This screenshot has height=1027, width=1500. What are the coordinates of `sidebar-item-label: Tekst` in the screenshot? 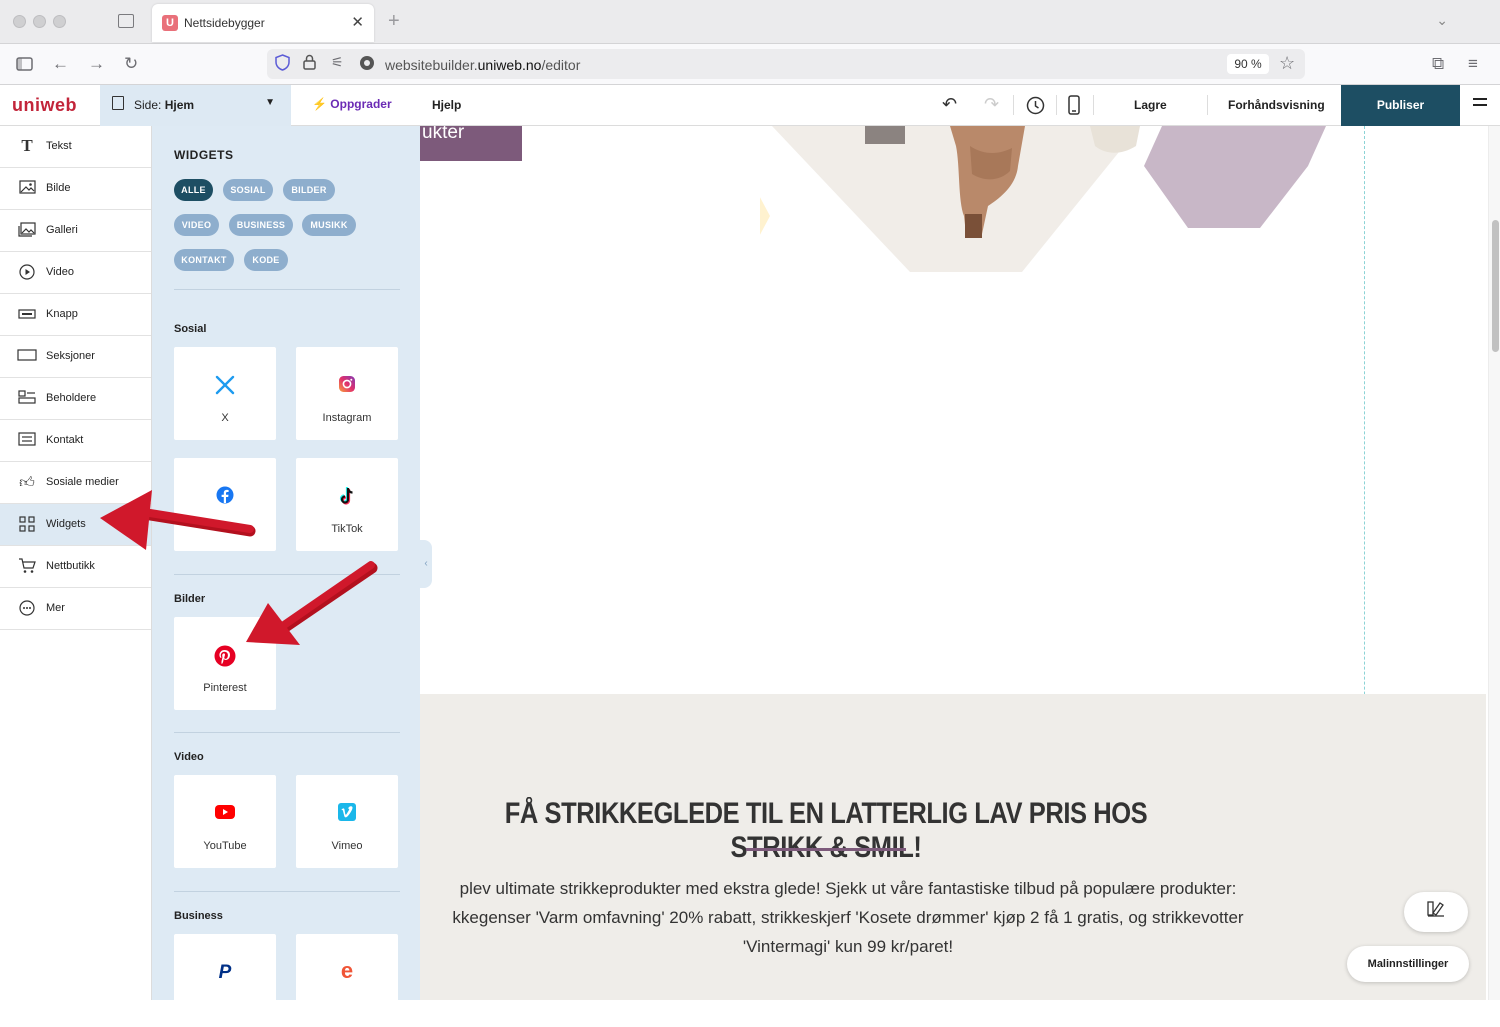 It's located at (59, 146).